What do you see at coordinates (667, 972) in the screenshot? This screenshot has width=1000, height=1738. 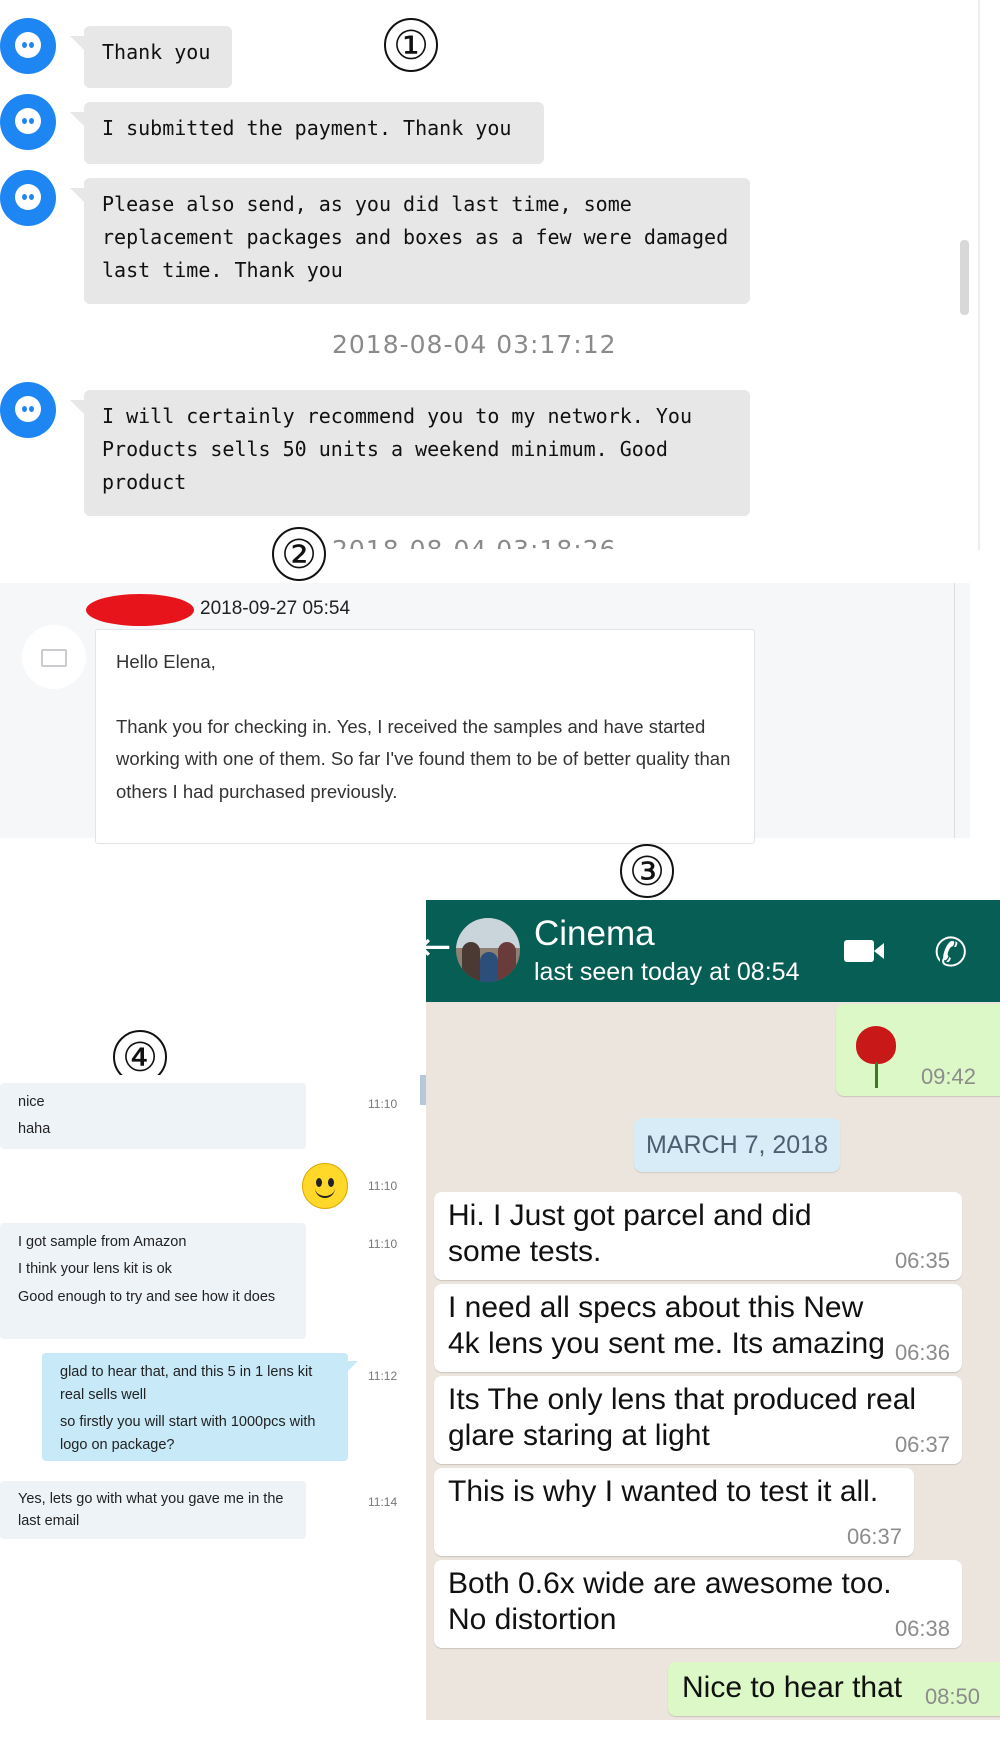 I see `last-seen-status: last seen today at 08:54` at bounding box center [667, 972].